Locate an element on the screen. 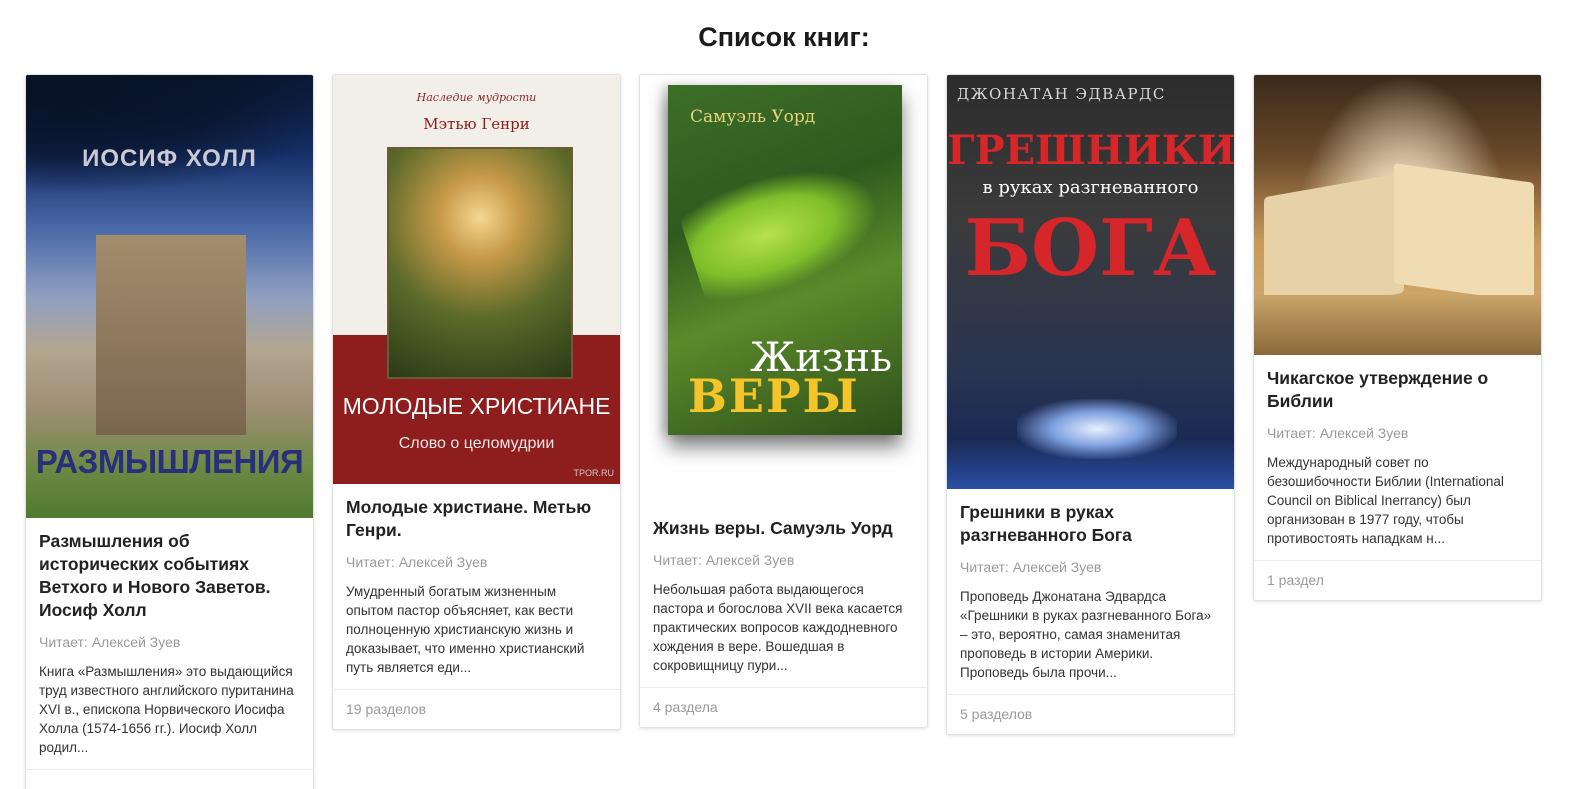  cover-author: ДЖОНАТАН ЭДВАРДС is located at coordinates (1061, 94).